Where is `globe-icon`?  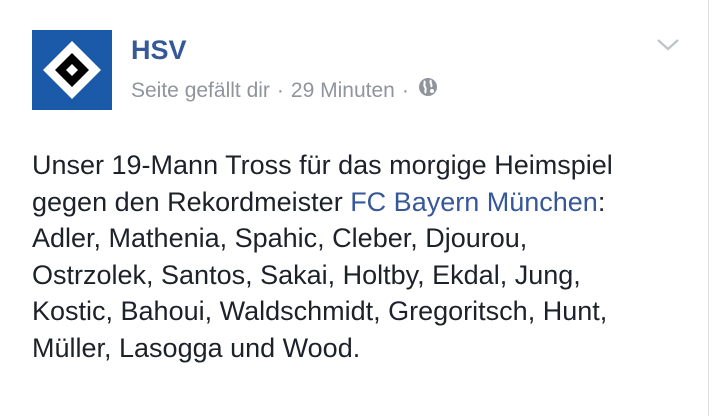 globe-icon is located at coordinates (428, 91).